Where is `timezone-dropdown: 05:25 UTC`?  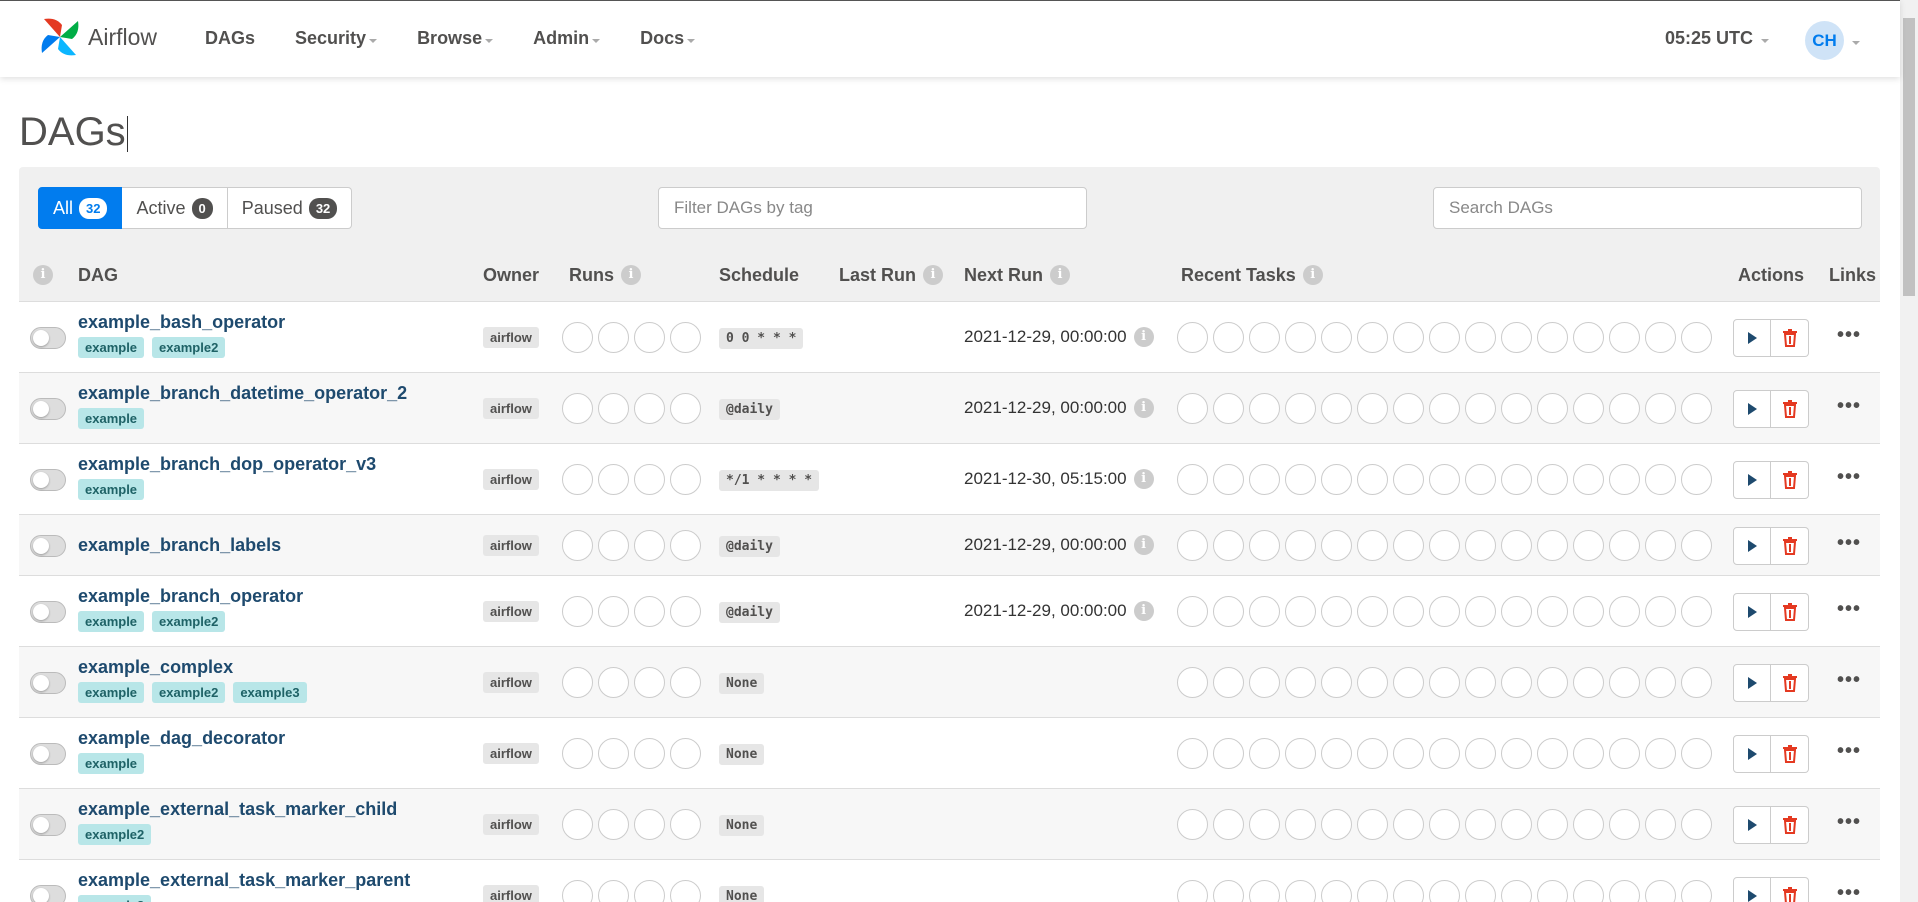 timezone-dropdown: 05:25 UTC is located at coordinates (1717, 38).